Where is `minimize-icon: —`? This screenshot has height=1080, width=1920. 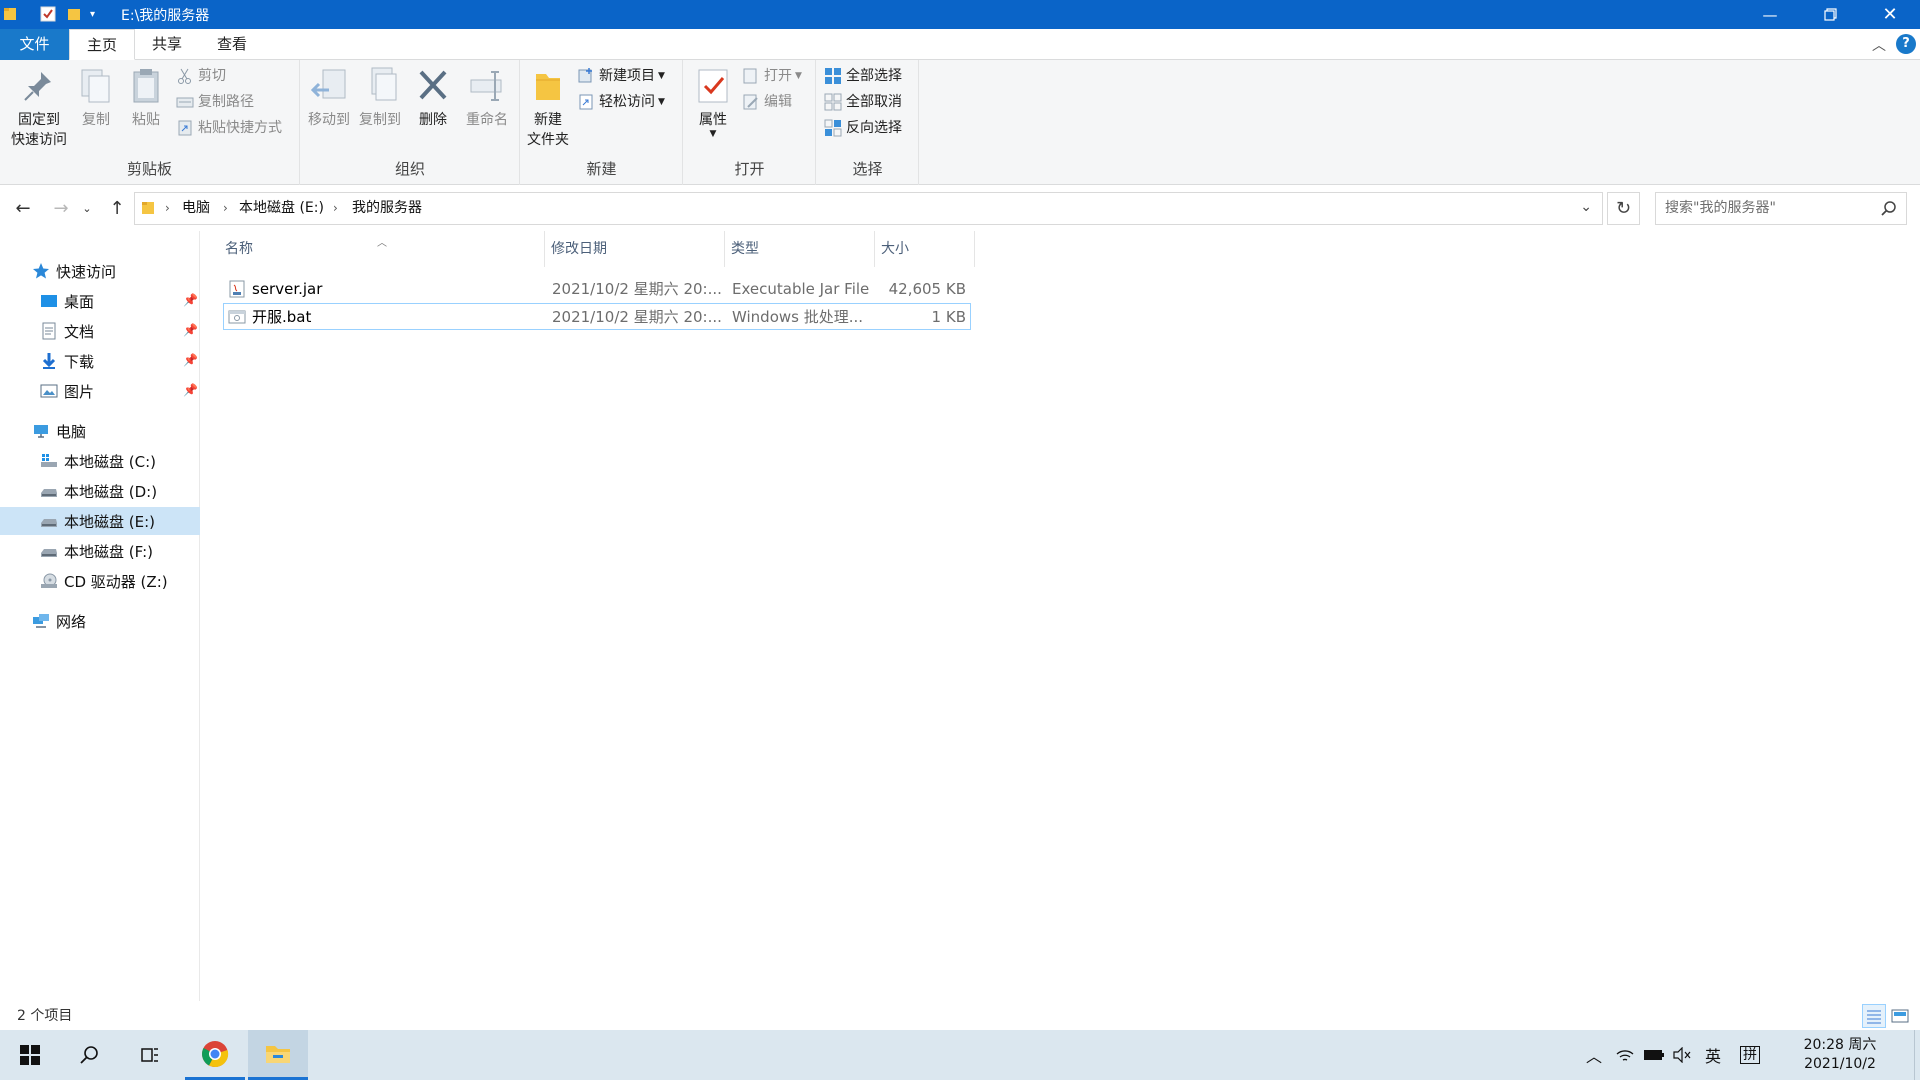 minimize-icon: — is located at coordinates (1770, 14).